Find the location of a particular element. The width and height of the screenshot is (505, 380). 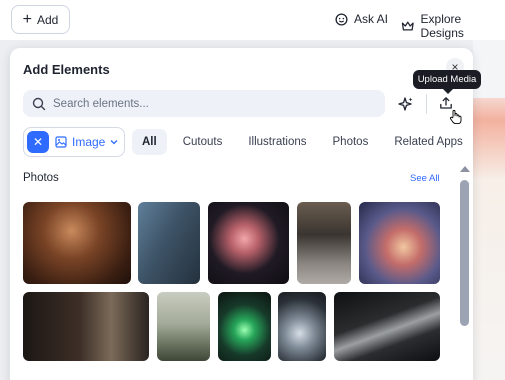

add-button-label: Add is located at coordinates (47, 19).